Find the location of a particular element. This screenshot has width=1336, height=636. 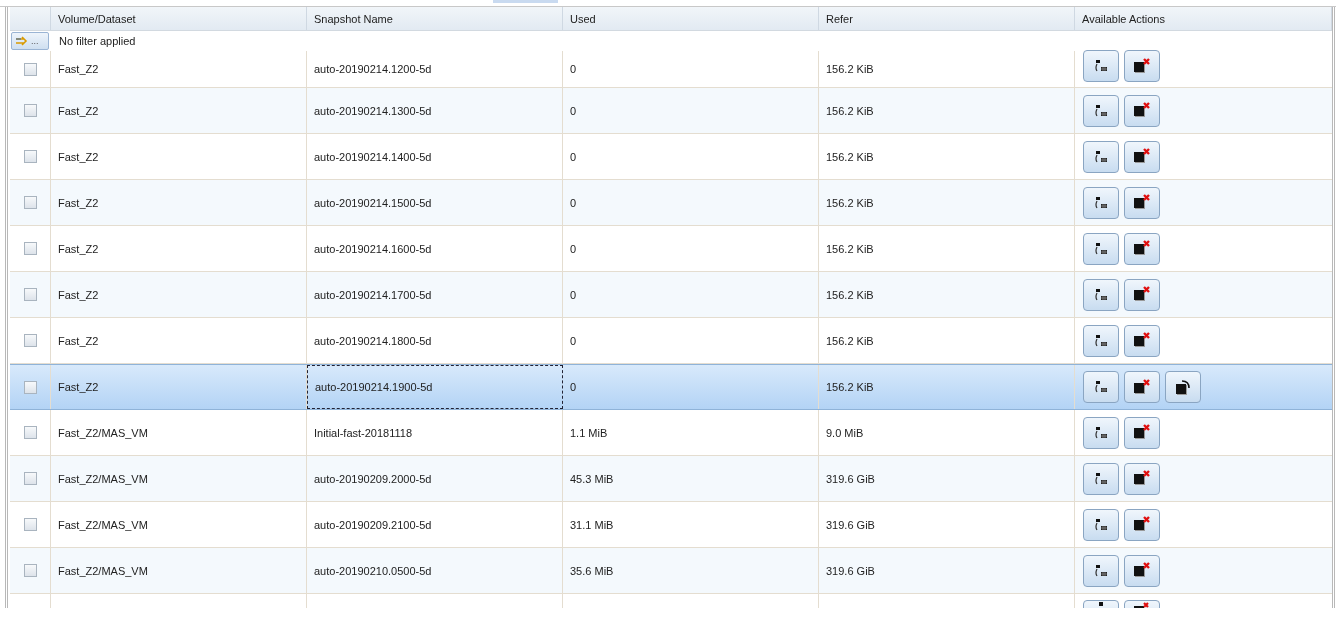

snapshot-name: auto-20190209.2000-5d is located at coordinates (373, 478).